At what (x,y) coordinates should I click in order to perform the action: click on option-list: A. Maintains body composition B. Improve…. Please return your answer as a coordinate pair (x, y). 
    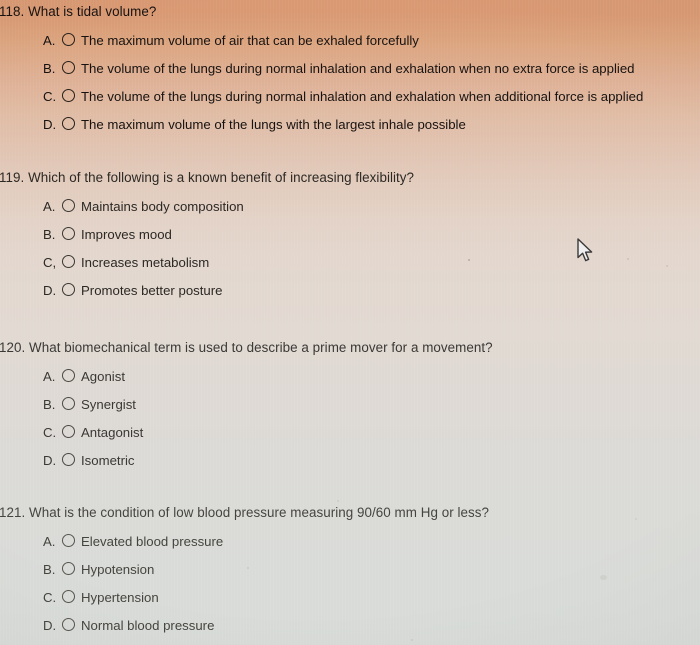
    Looking at the image, I should click on (143, 254).